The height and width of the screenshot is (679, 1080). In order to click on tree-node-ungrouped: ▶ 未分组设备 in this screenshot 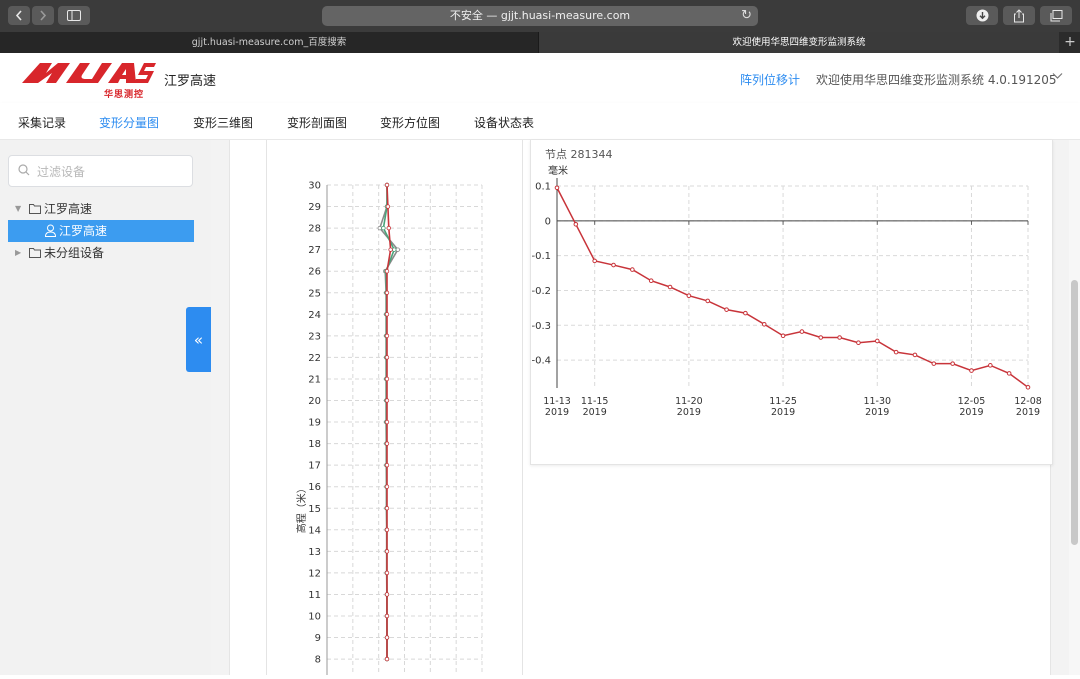, I will do `click(103, 253)`.